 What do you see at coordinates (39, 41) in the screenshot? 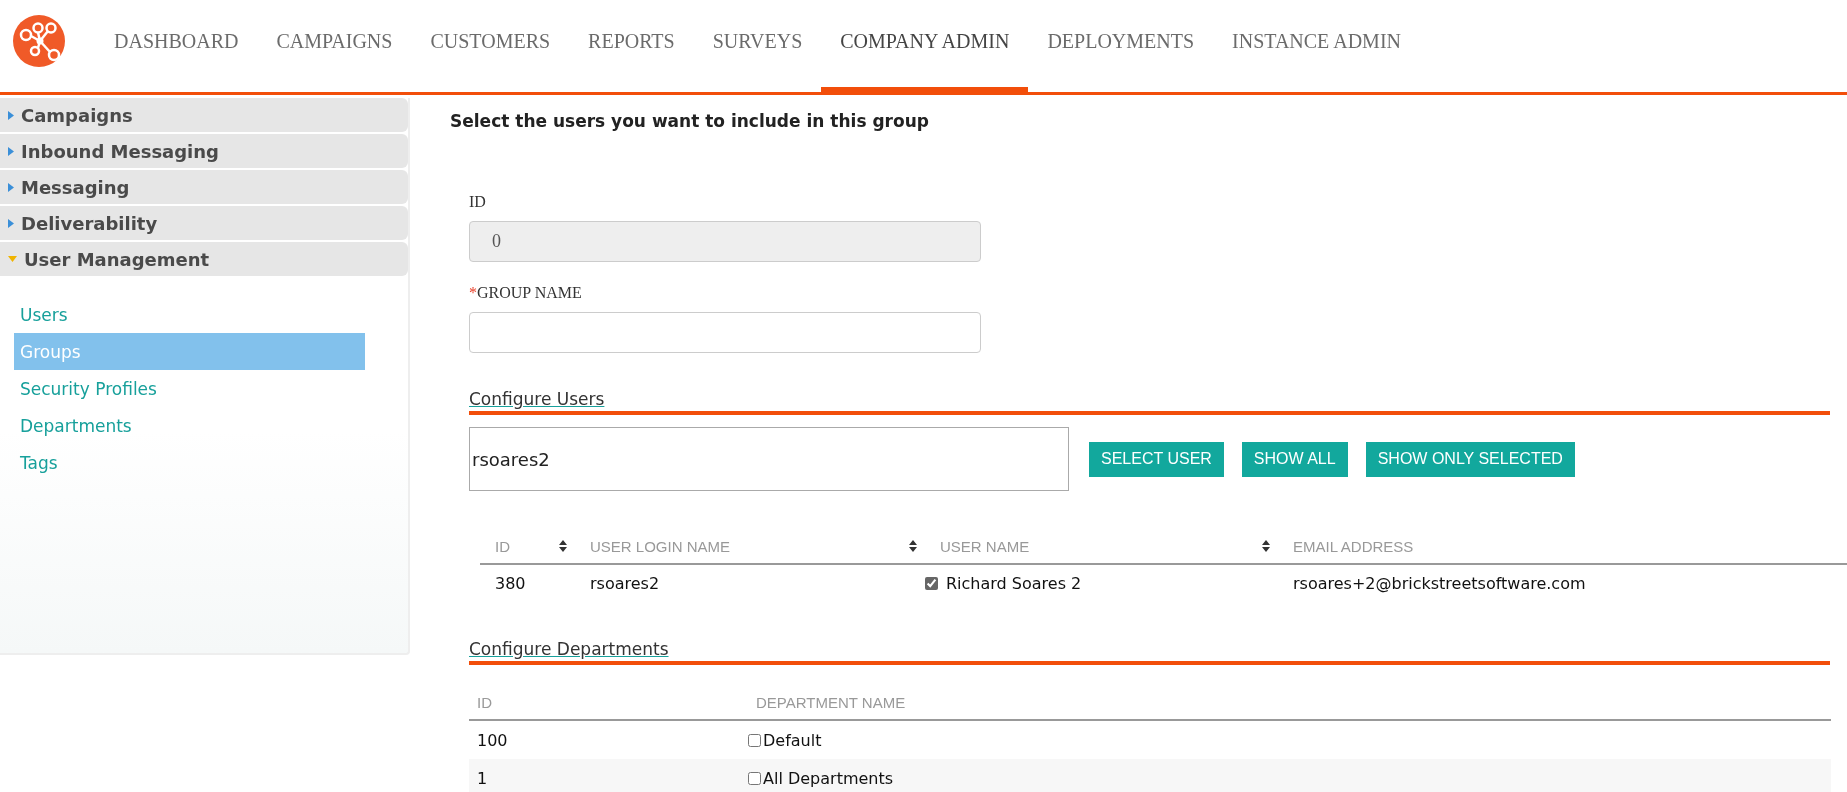
I see `logo-icon` at bounding box center [39, 41].